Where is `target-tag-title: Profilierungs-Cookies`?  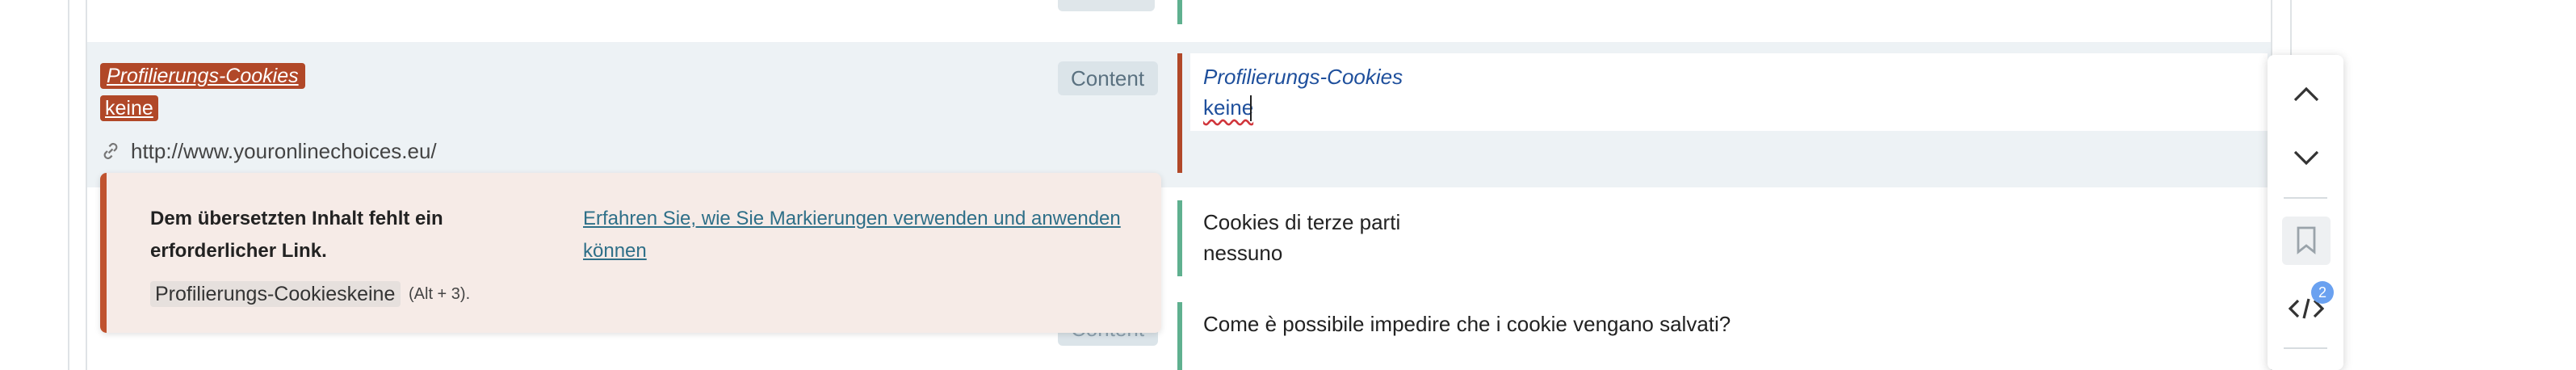 target-tag-title: Profilierungs-Cookies is located at coordinates (1303, 77).